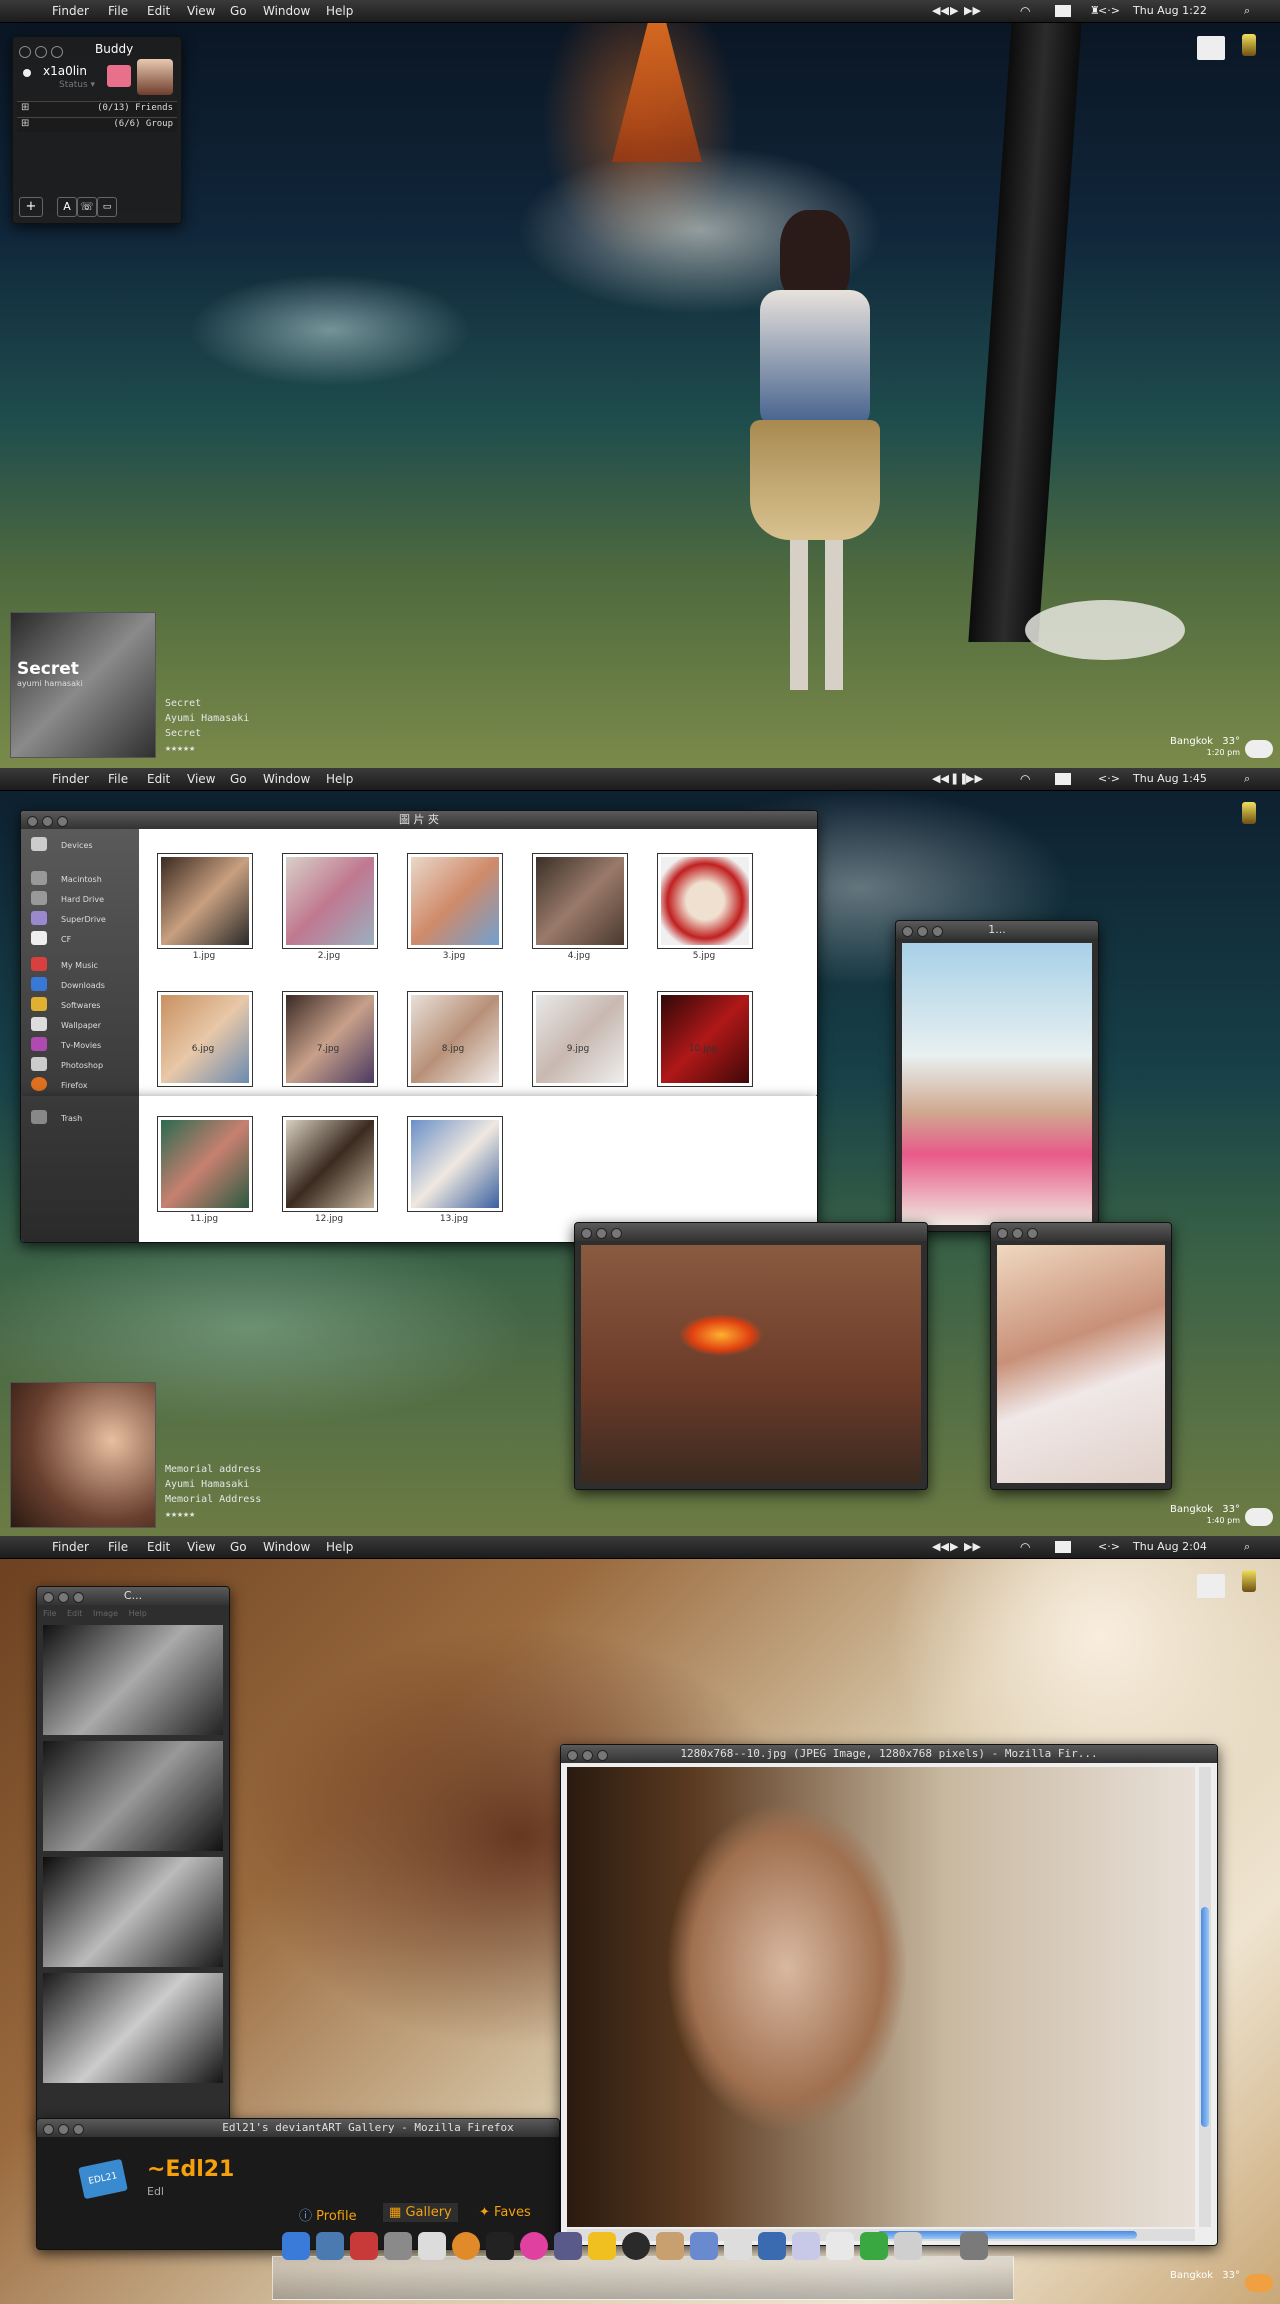  What do you see at coordinates (1063, 779) in the screenshot?
I see `display-icon` at bounding box center [1063, 779].